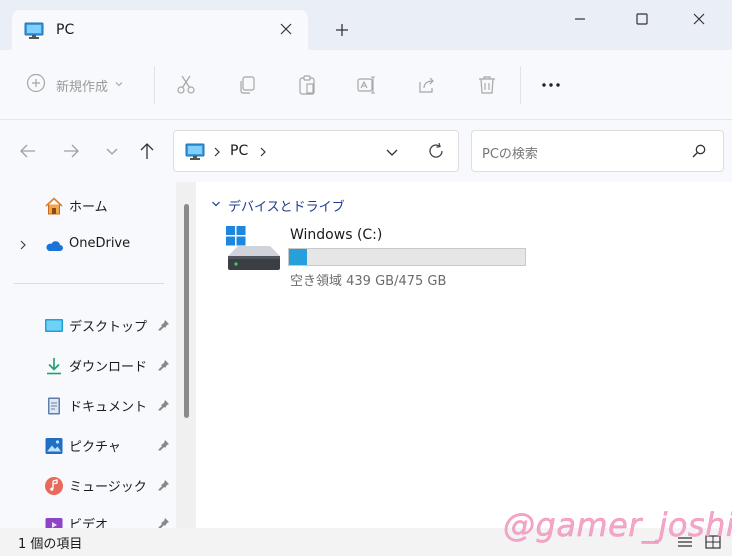 The image size is (732, 556). What do you see at coordinates (54, 521) in the screenshot?
I see `video-icon` at bounding box center [54, 521].